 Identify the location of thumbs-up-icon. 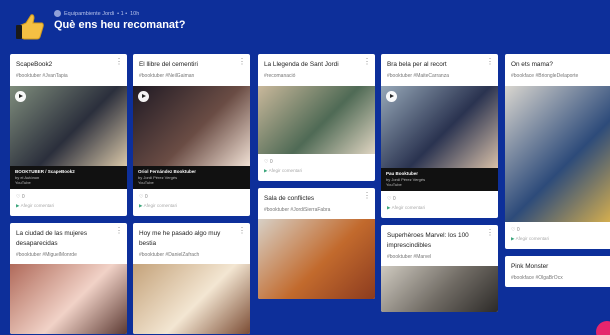
(30, 27).